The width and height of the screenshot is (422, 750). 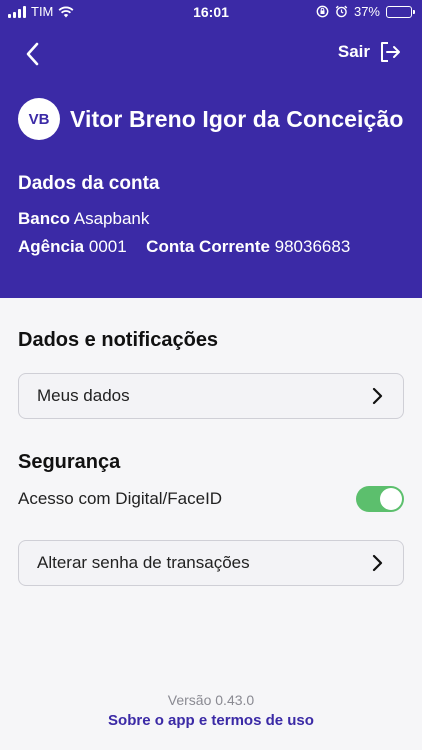 What do you see at coordinates (341, 11) in the screenshot?
I see `alarm-icon` at bounding box center [341, 11].